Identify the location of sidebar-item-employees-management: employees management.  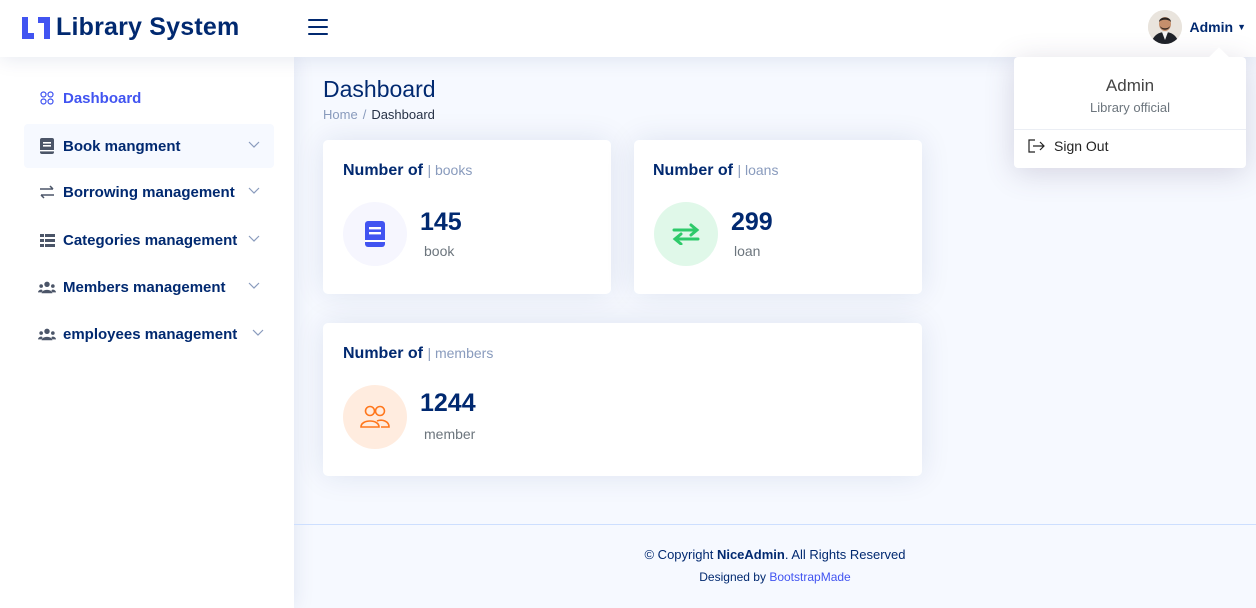
(149, 334).